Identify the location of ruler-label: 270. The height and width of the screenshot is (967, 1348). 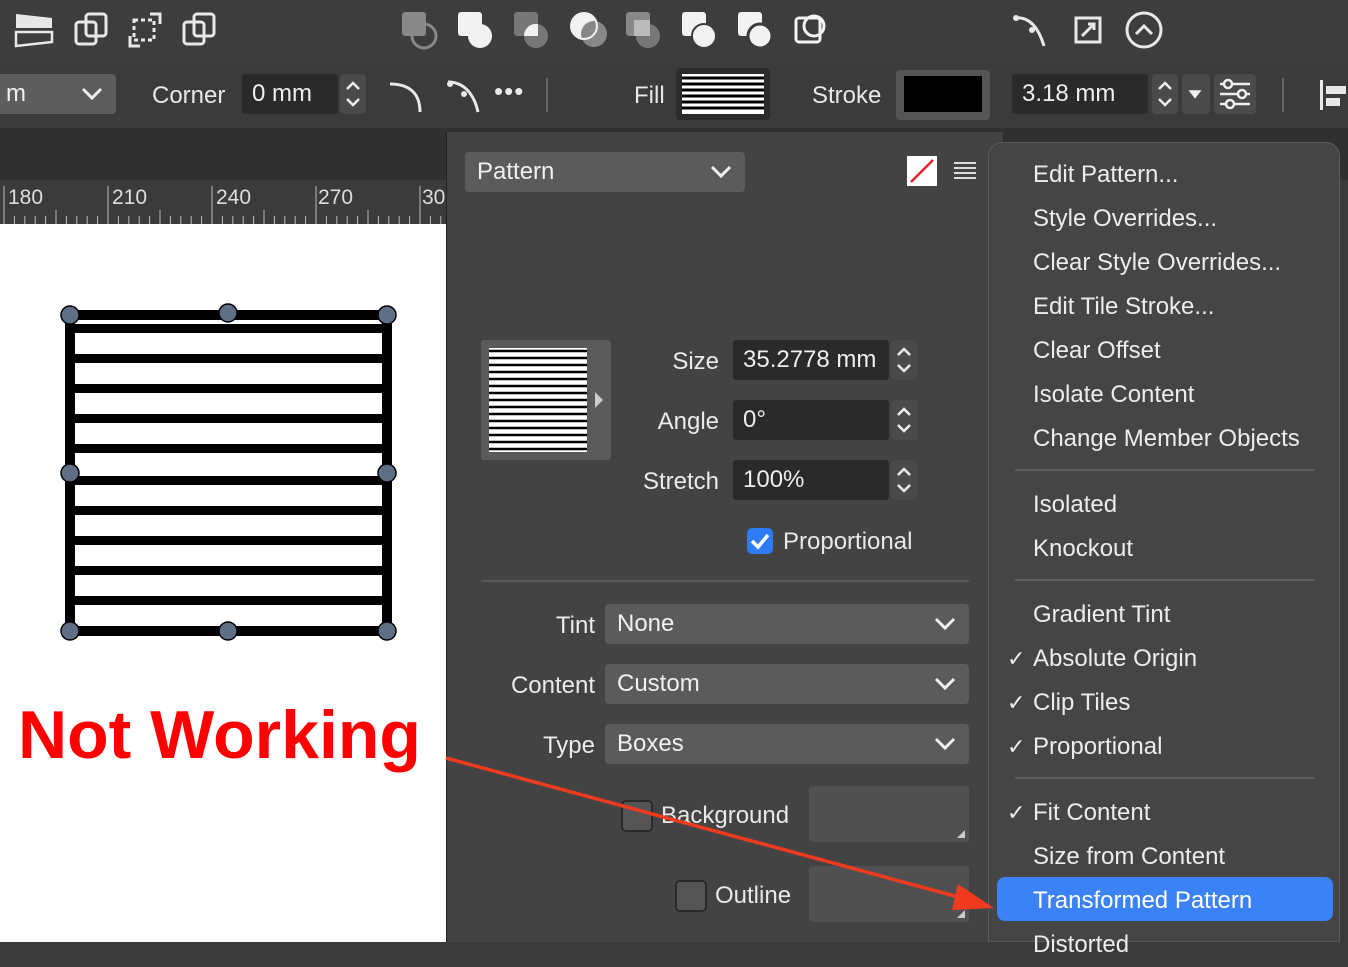
(336, 197).